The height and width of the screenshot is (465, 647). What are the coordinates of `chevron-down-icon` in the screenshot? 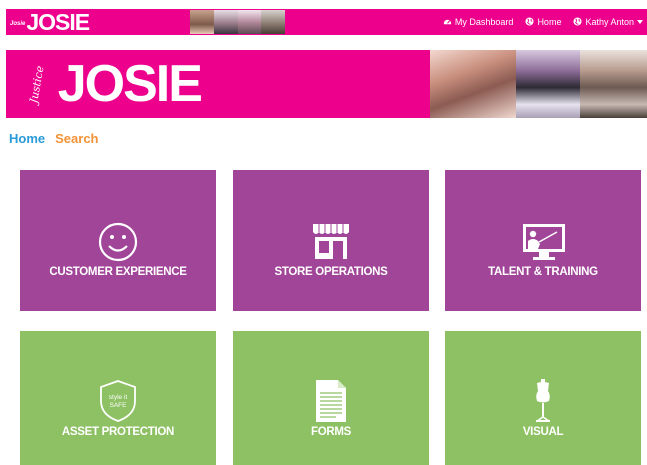 It's located at (640, 22).